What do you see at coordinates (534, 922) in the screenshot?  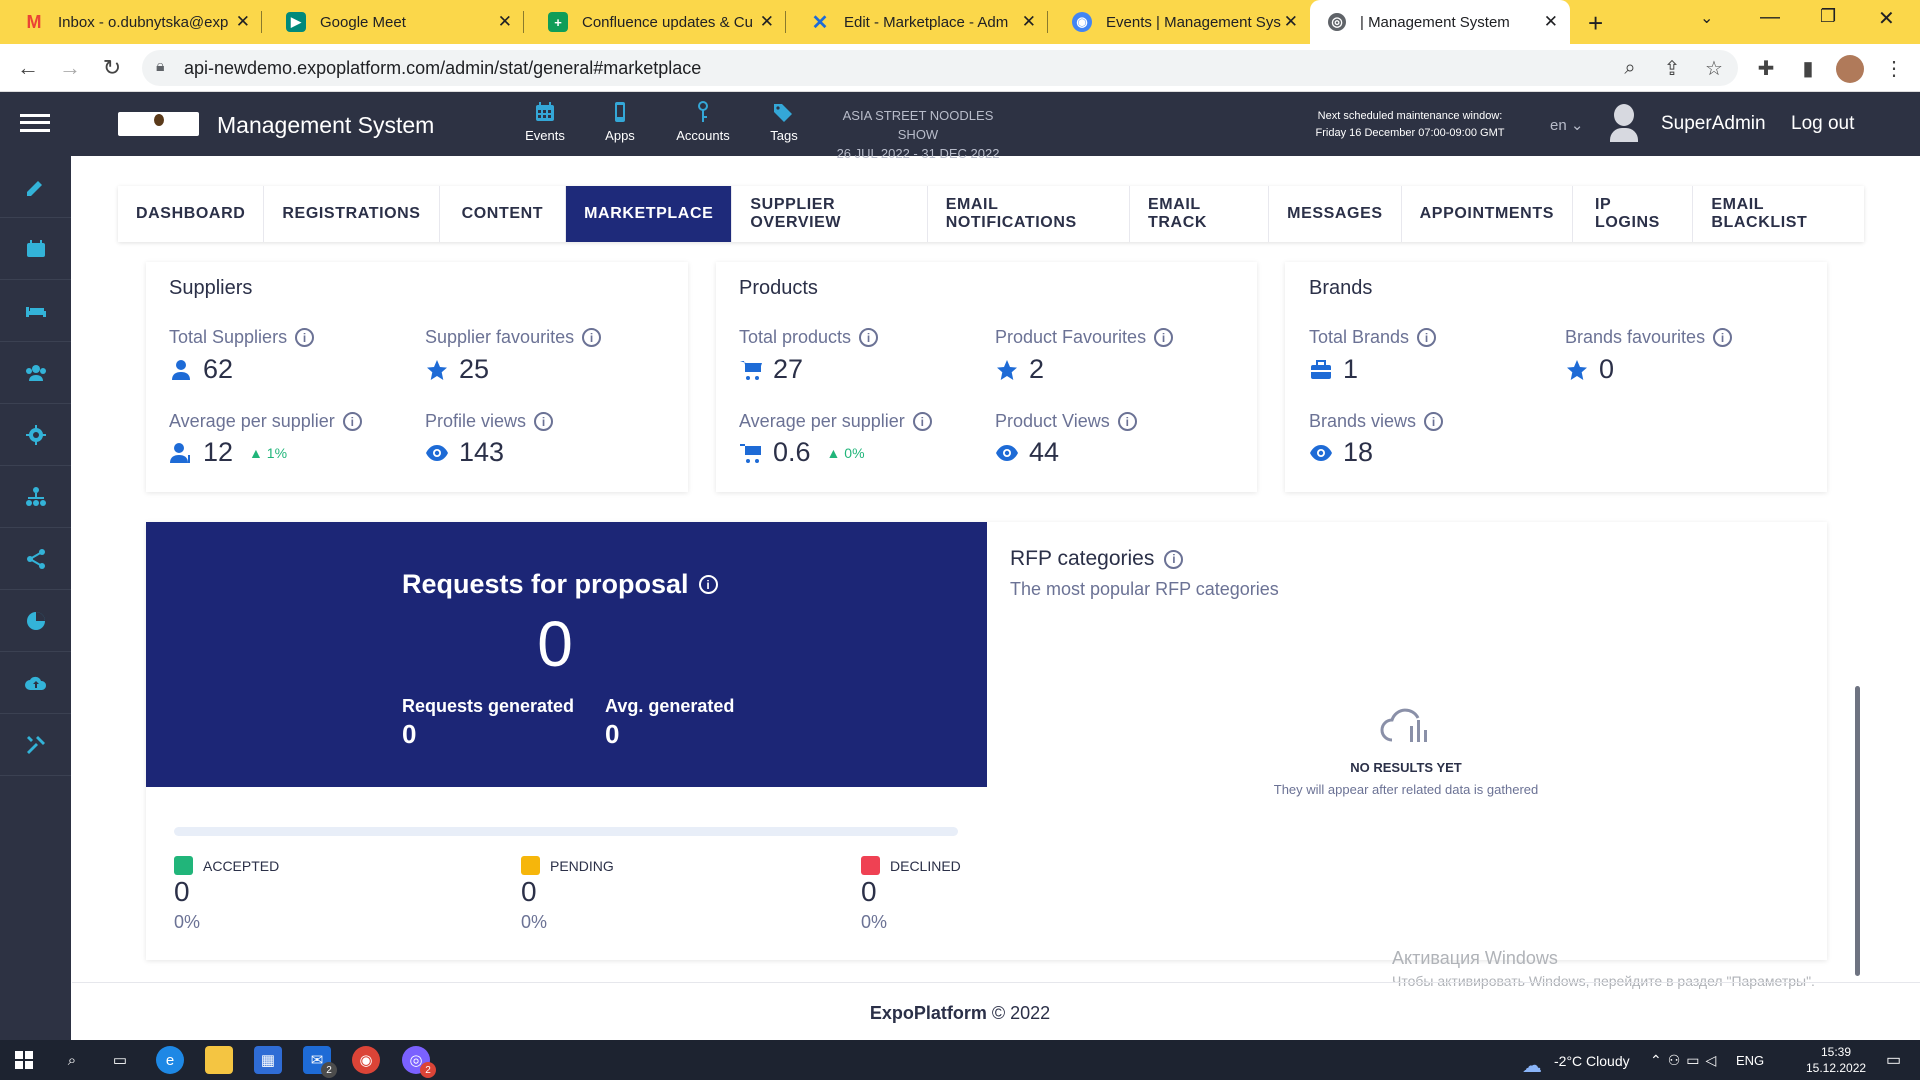 I see `pending-percent: 0%` at bounding box center [534, 922].